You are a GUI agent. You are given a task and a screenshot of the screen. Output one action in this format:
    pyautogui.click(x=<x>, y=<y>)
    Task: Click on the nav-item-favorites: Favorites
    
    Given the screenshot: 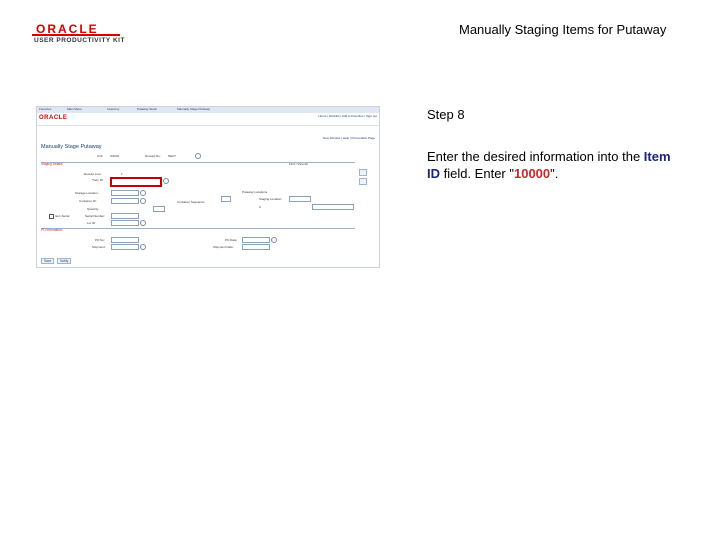 What is the action you would take?
    pyautogui.click(x=45, y=109)
    